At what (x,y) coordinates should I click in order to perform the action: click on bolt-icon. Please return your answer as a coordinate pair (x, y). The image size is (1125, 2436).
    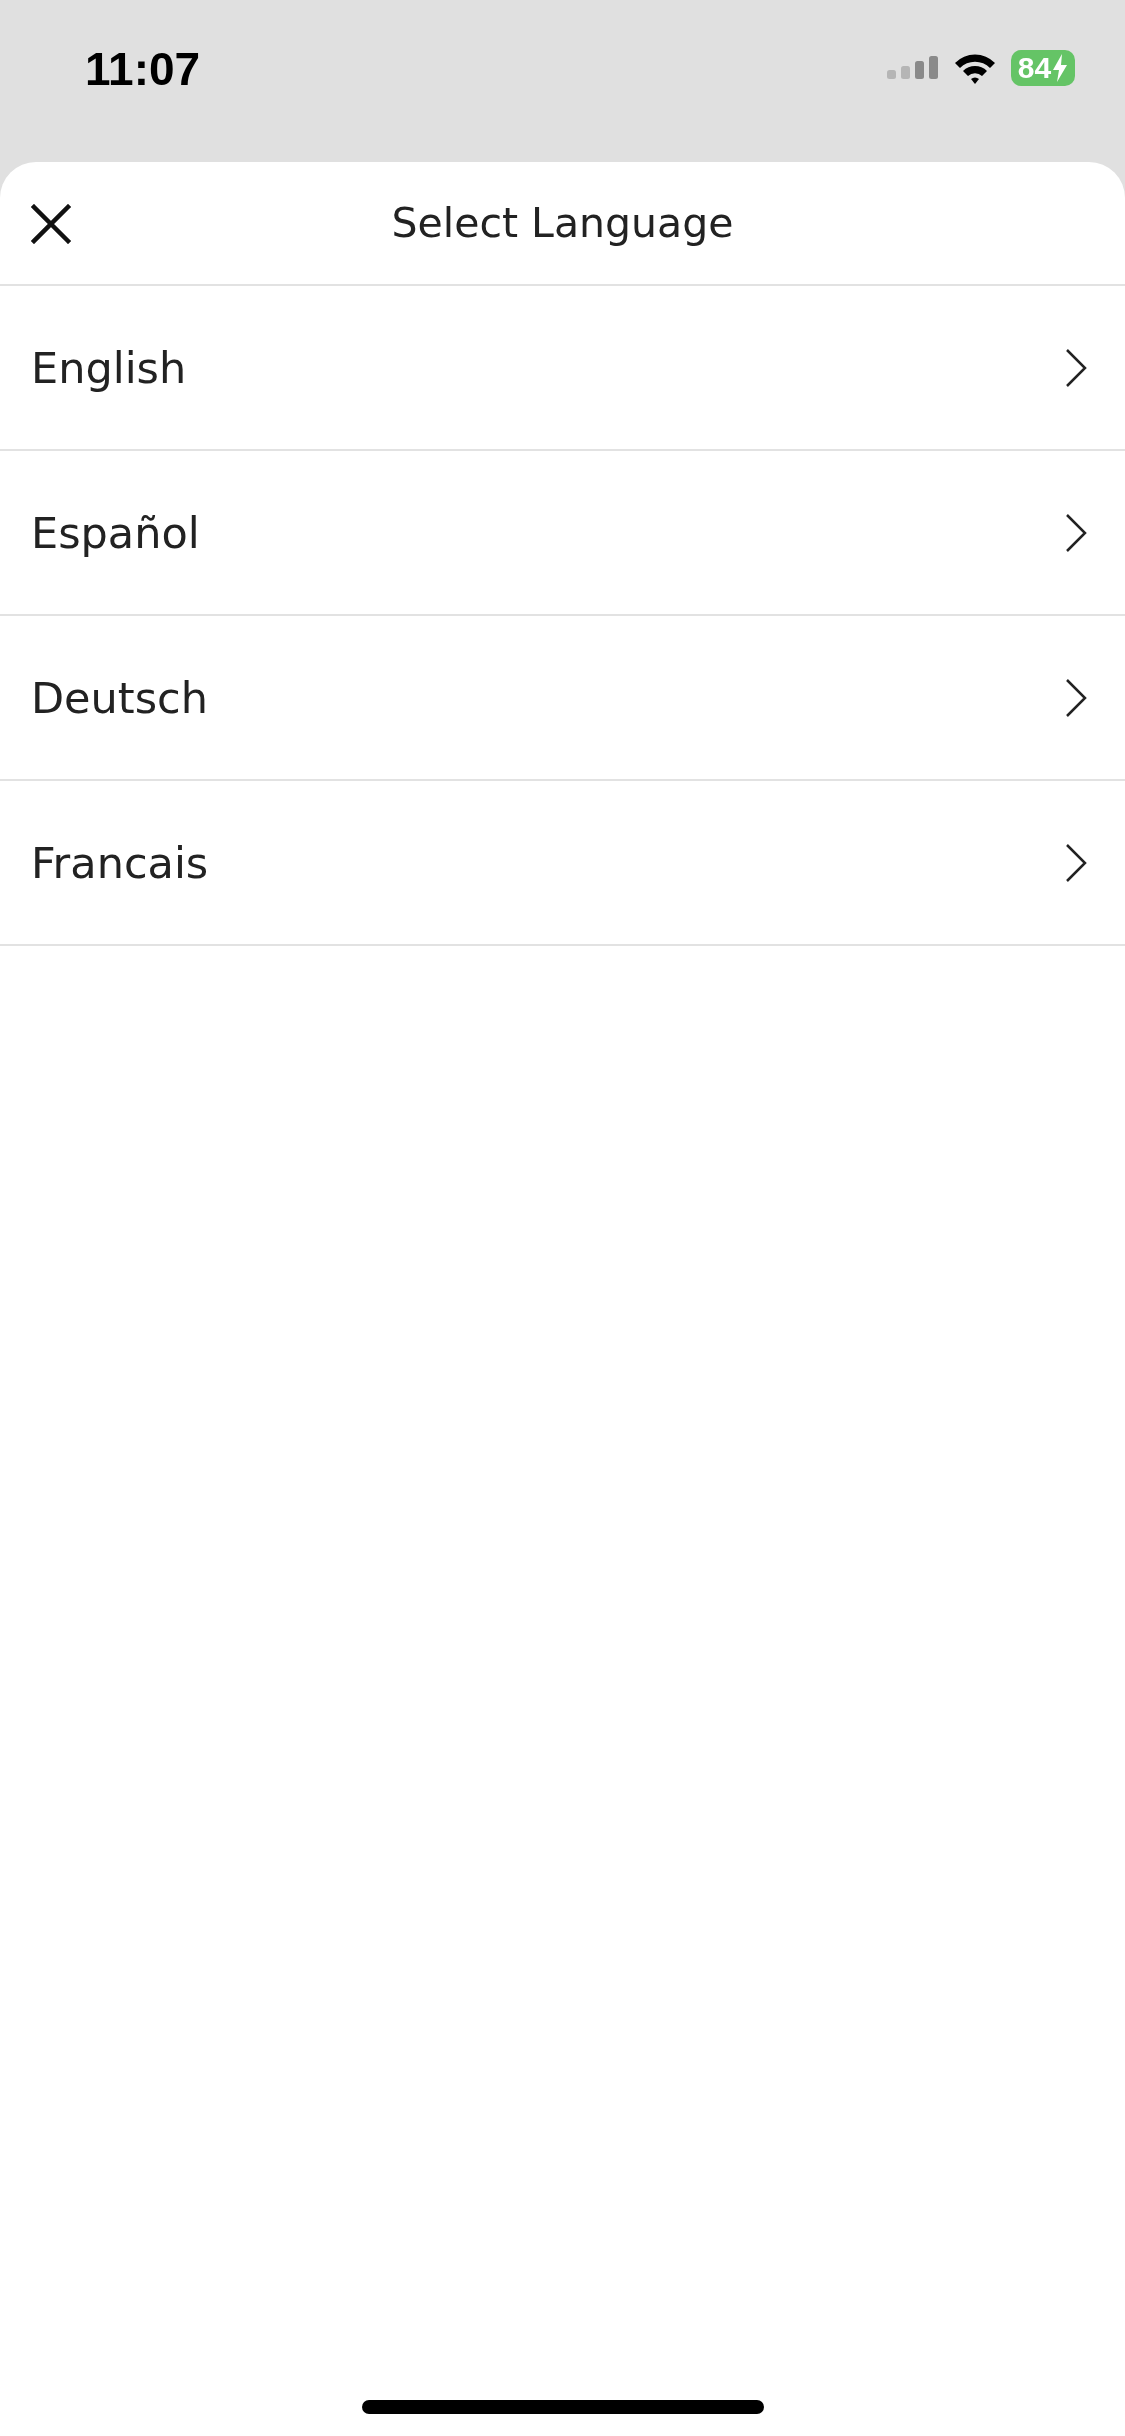
    Looking at the image, I should click on (1060, 68).